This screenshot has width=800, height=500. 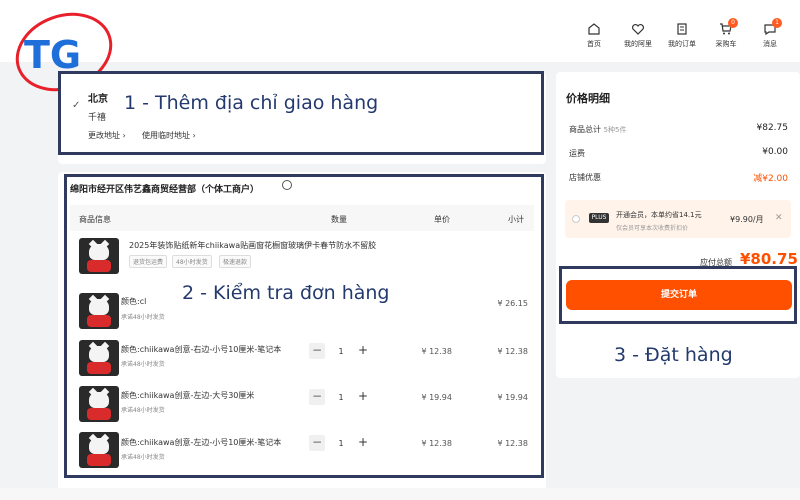 What do you see at coordinates (673, 355) in the screenshot?
I see `step3-label: 3 - Đặt hàng` at bounding box center [673, 355].